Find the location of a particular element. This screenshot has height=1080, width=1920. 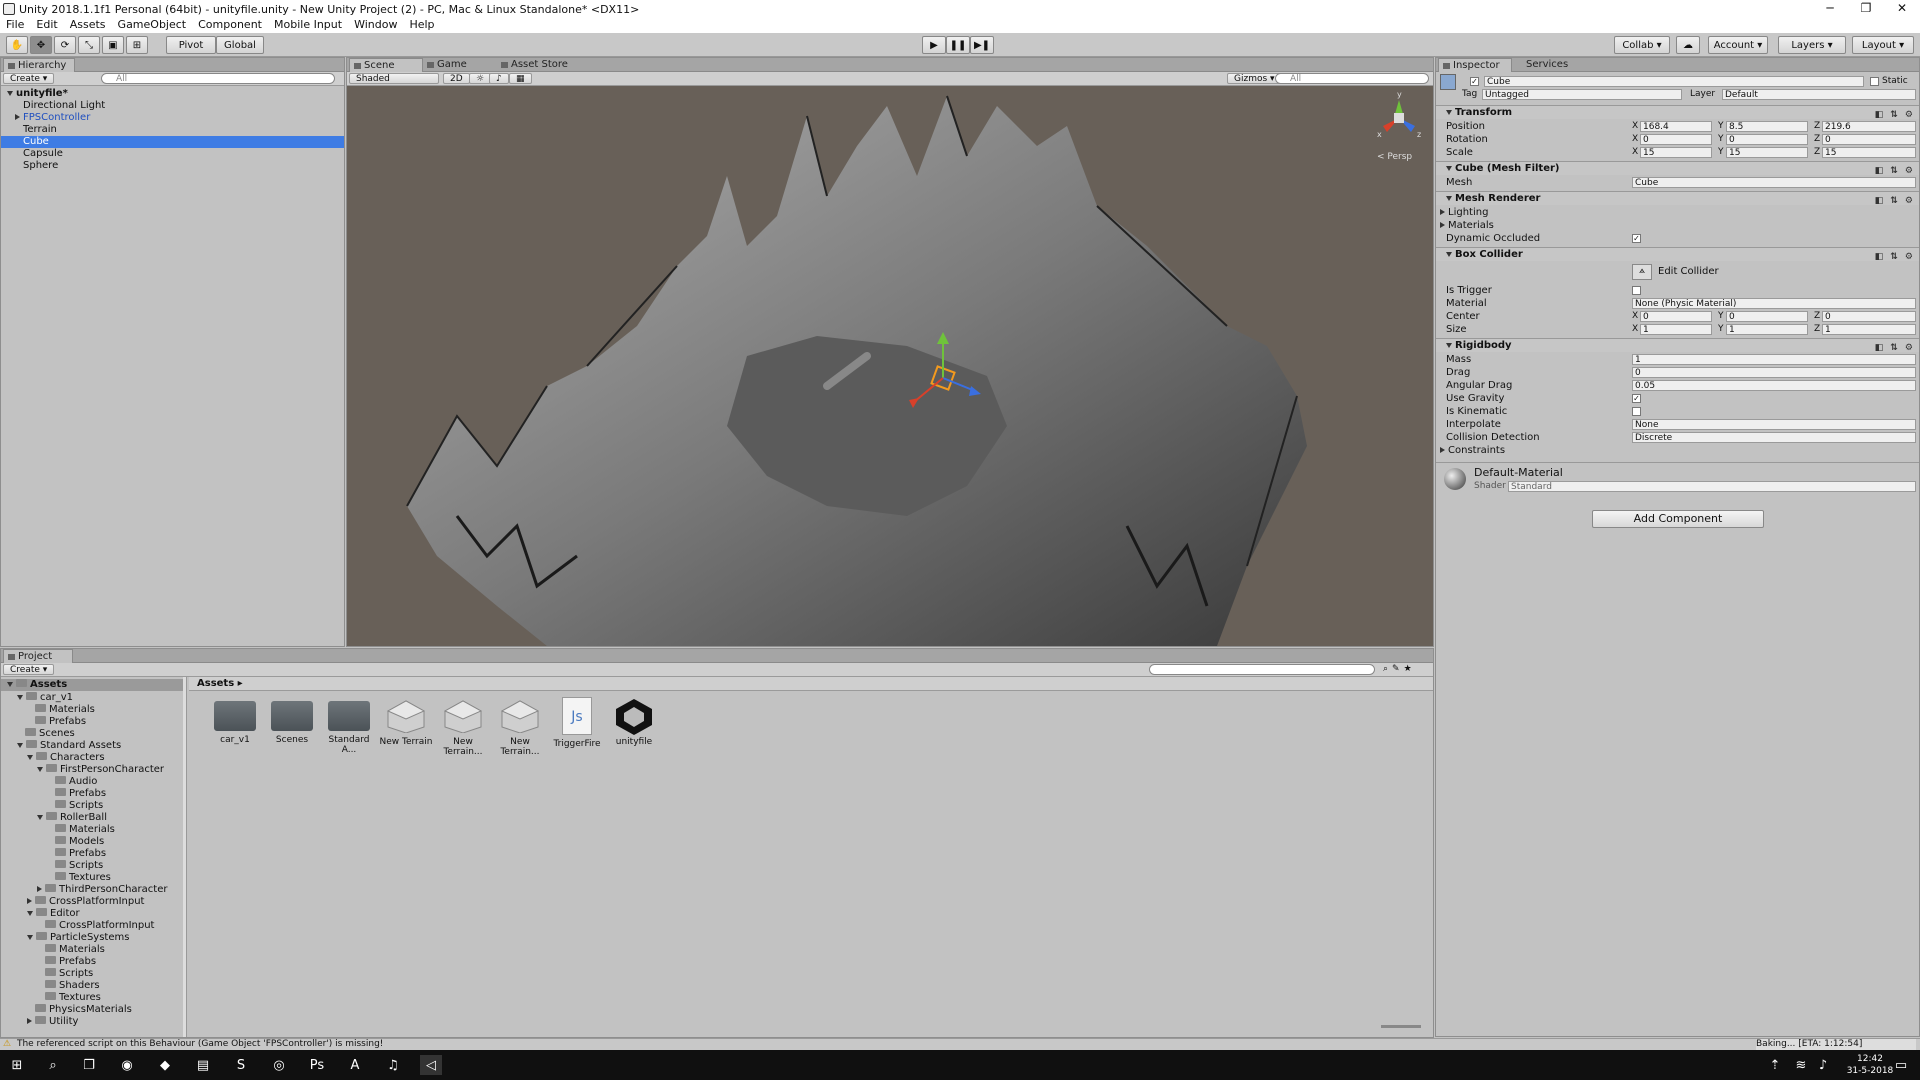

mesh-field: Cube is located at coordinates (1774, 182).